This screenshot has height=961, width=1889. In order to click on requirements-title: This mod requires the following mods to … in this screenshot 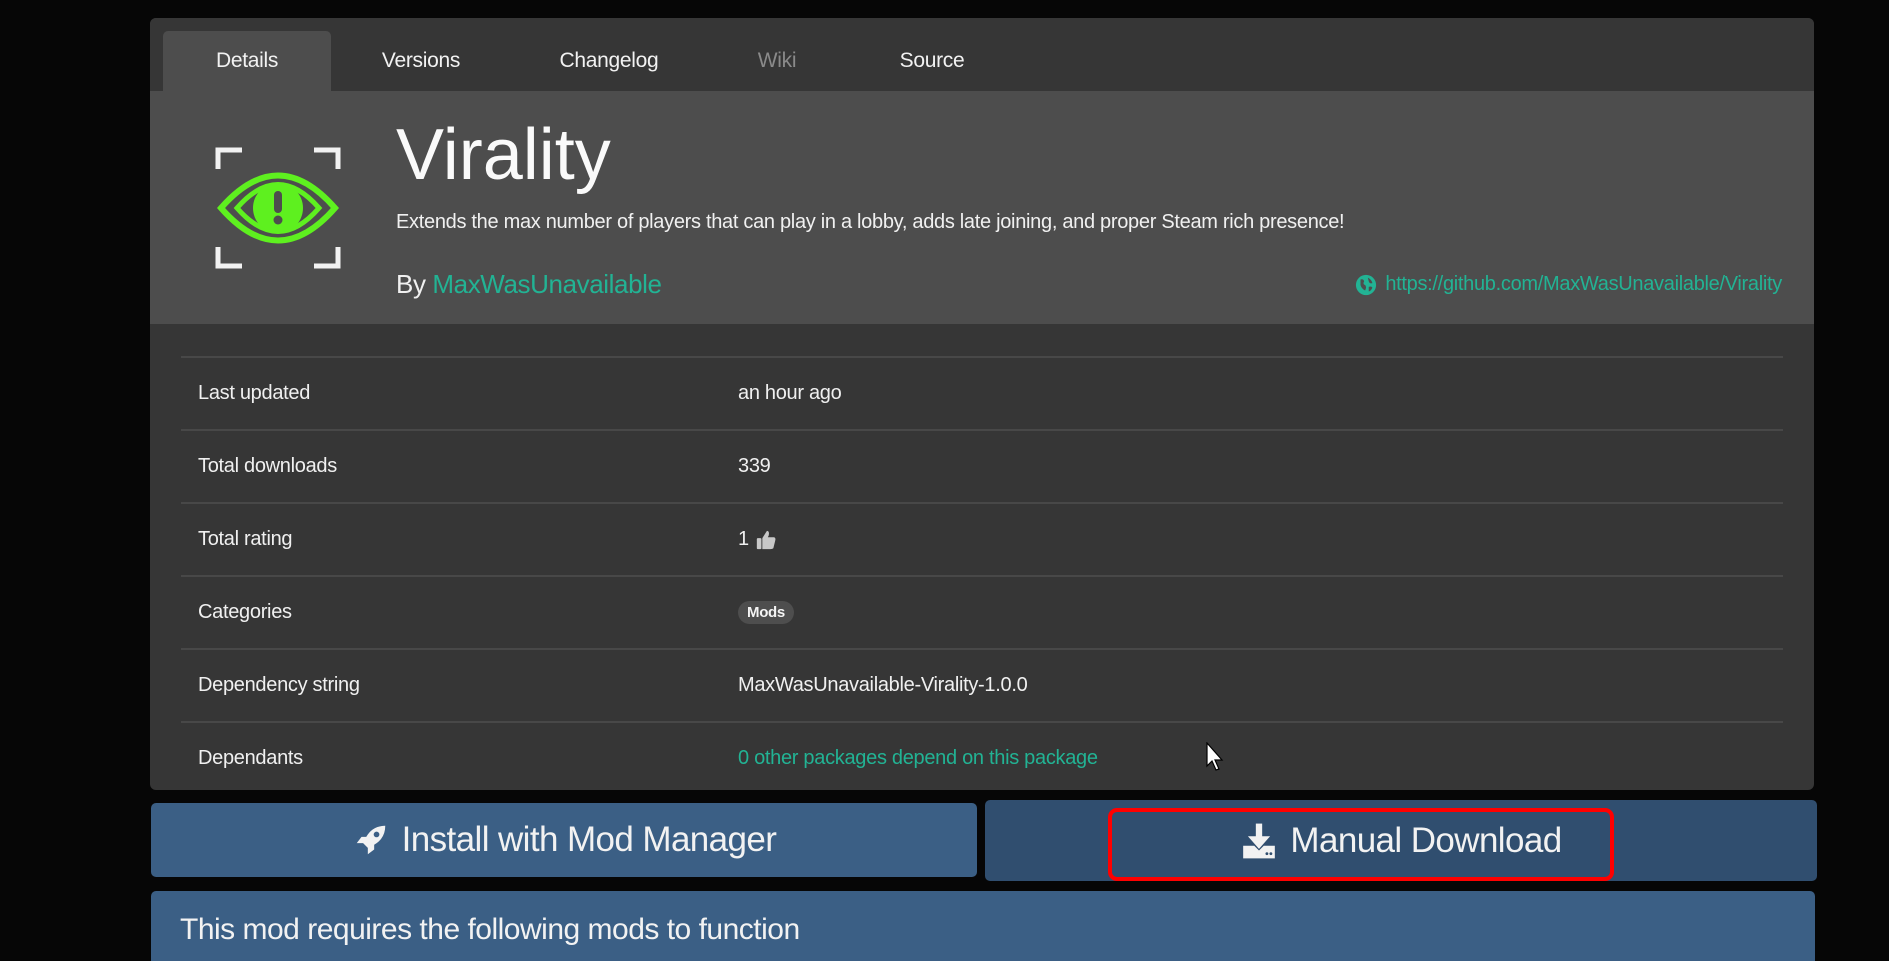, I will do `click(490, 929)`.